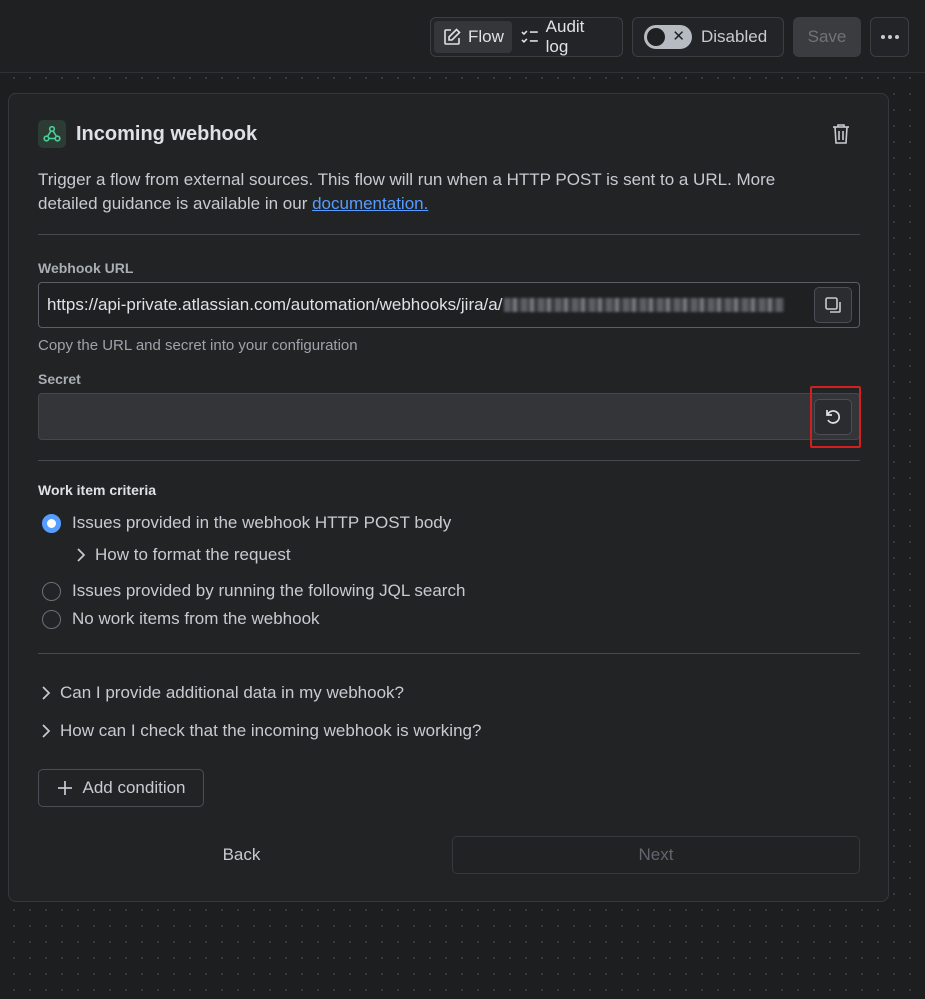  What do you see at coordinates (678, 36) in the screenshot?
I see `close-icon: ✕` at bounding box center [678, 36].